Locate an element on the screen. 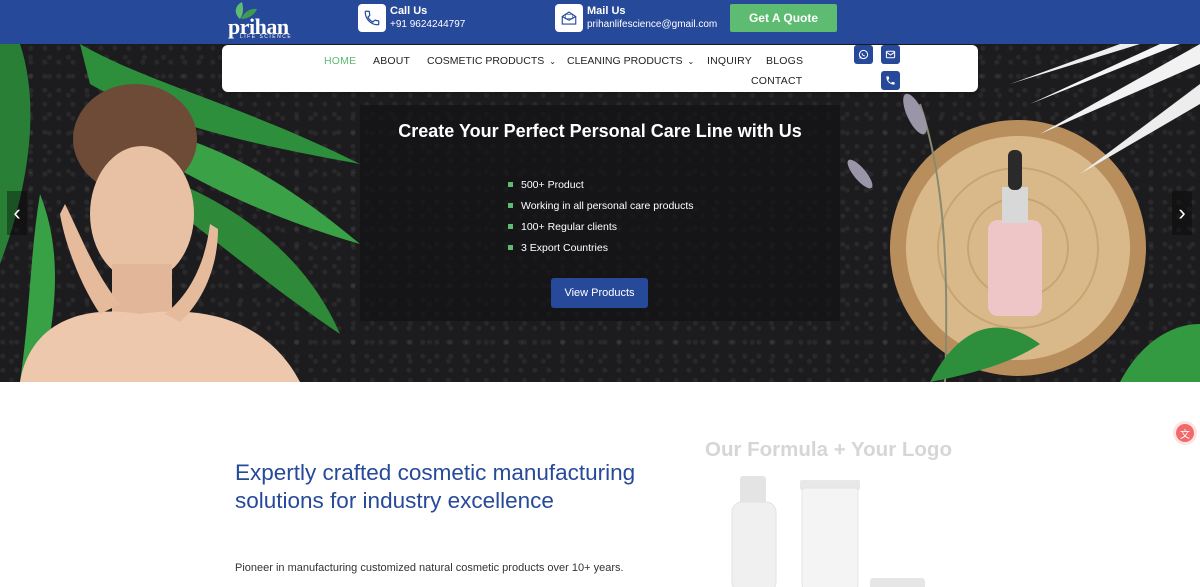 The width and height of the screenshot is (1200, 587). nav-cleaning-products: CLEANING PRODUCTS ⌄ is located at coordinates (630, 61).